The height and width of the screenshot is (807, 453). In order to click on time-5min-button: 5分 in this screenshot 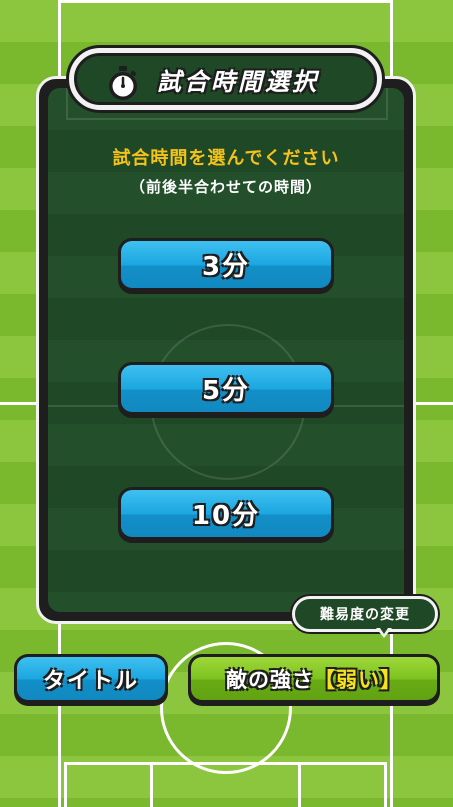, I will do `click(226, 390)`.